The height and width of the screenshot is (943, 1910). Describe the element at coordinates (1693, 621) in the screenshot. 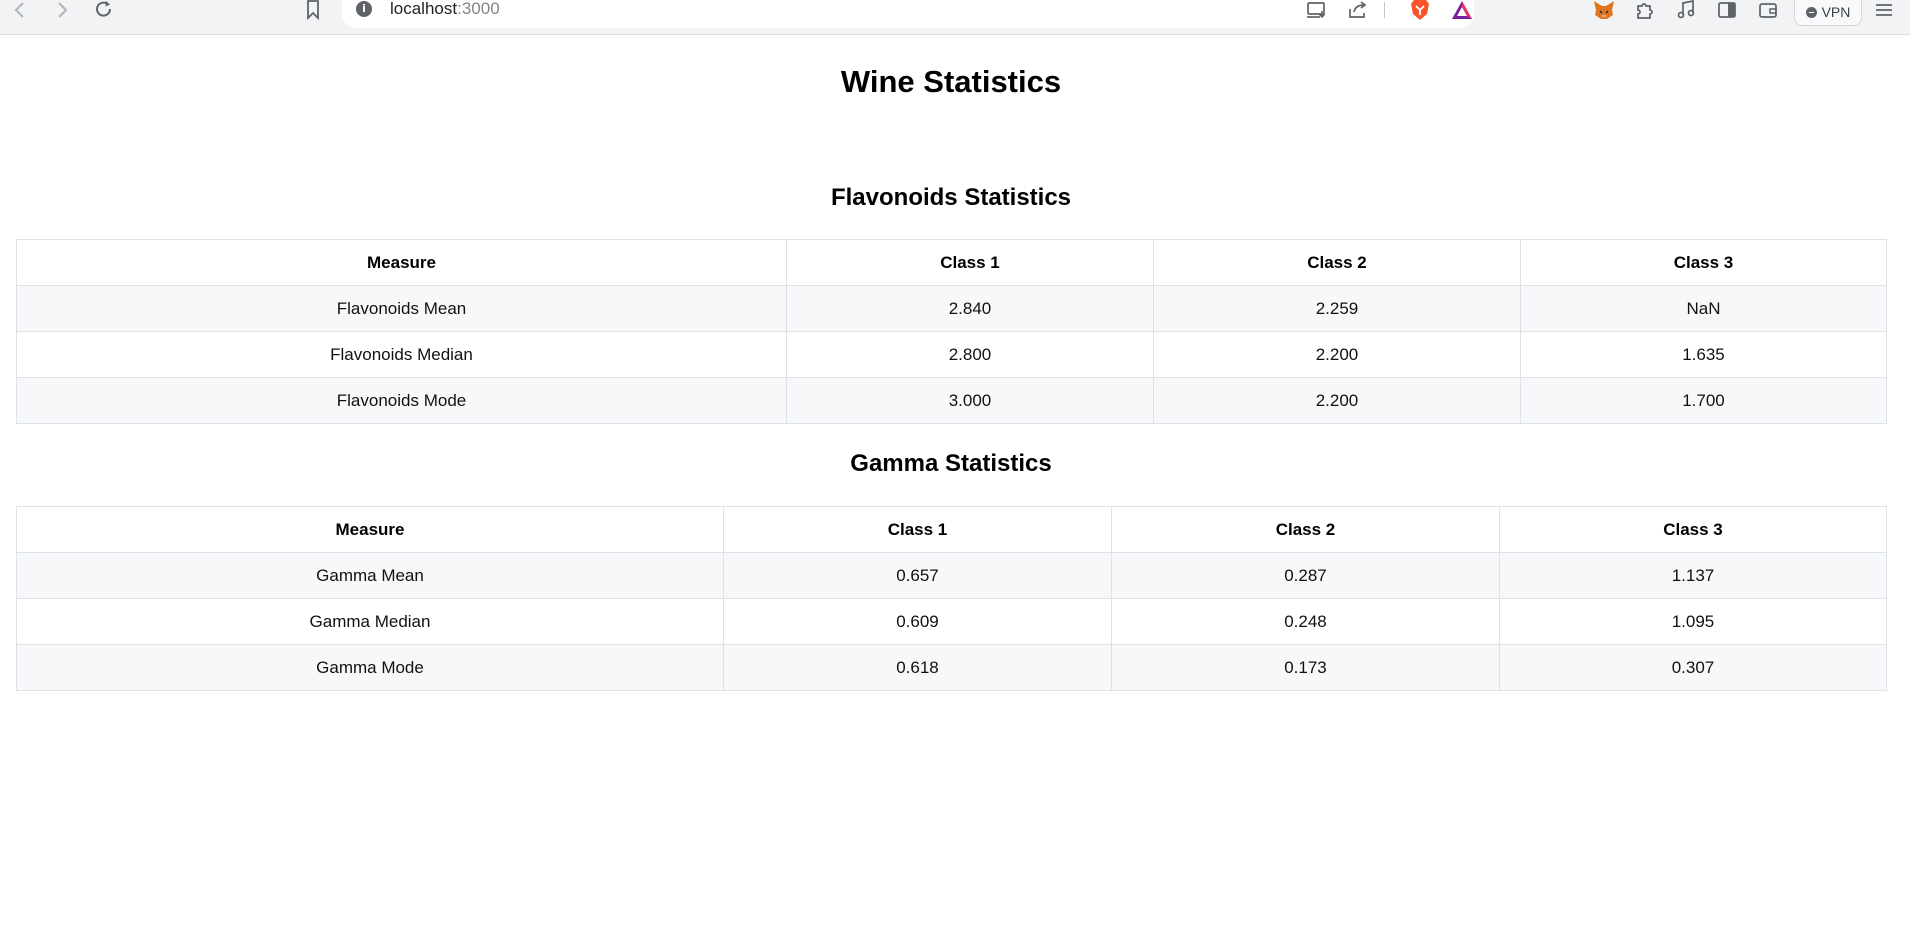

I see `value-cell: 1.095` at that location.